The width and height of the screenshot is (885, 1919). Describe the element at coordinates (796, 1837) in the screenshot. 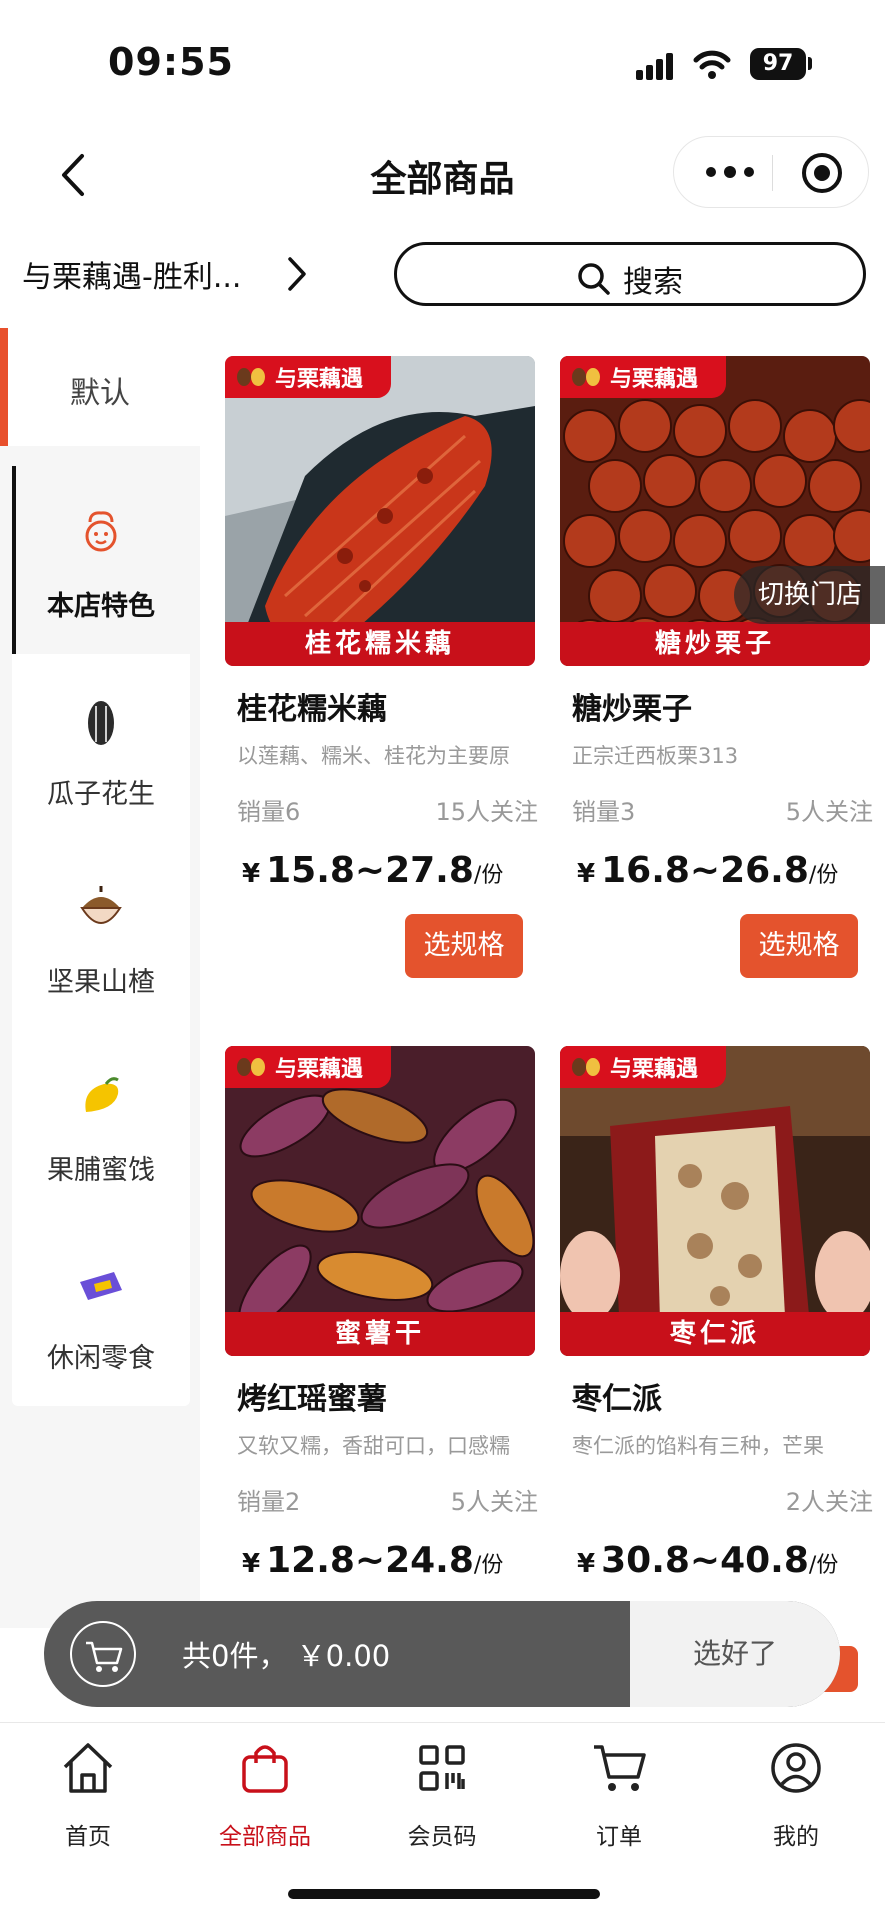

I see `tab-label: 我的` at that location.